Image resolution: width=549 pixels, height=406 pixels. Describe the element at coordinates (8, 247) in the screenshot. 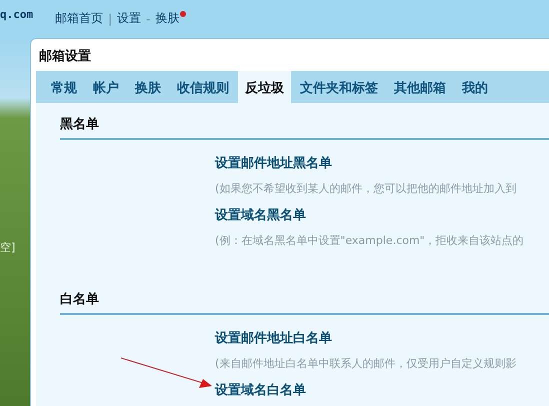

I see `sidebar-text: 空]` at that location.